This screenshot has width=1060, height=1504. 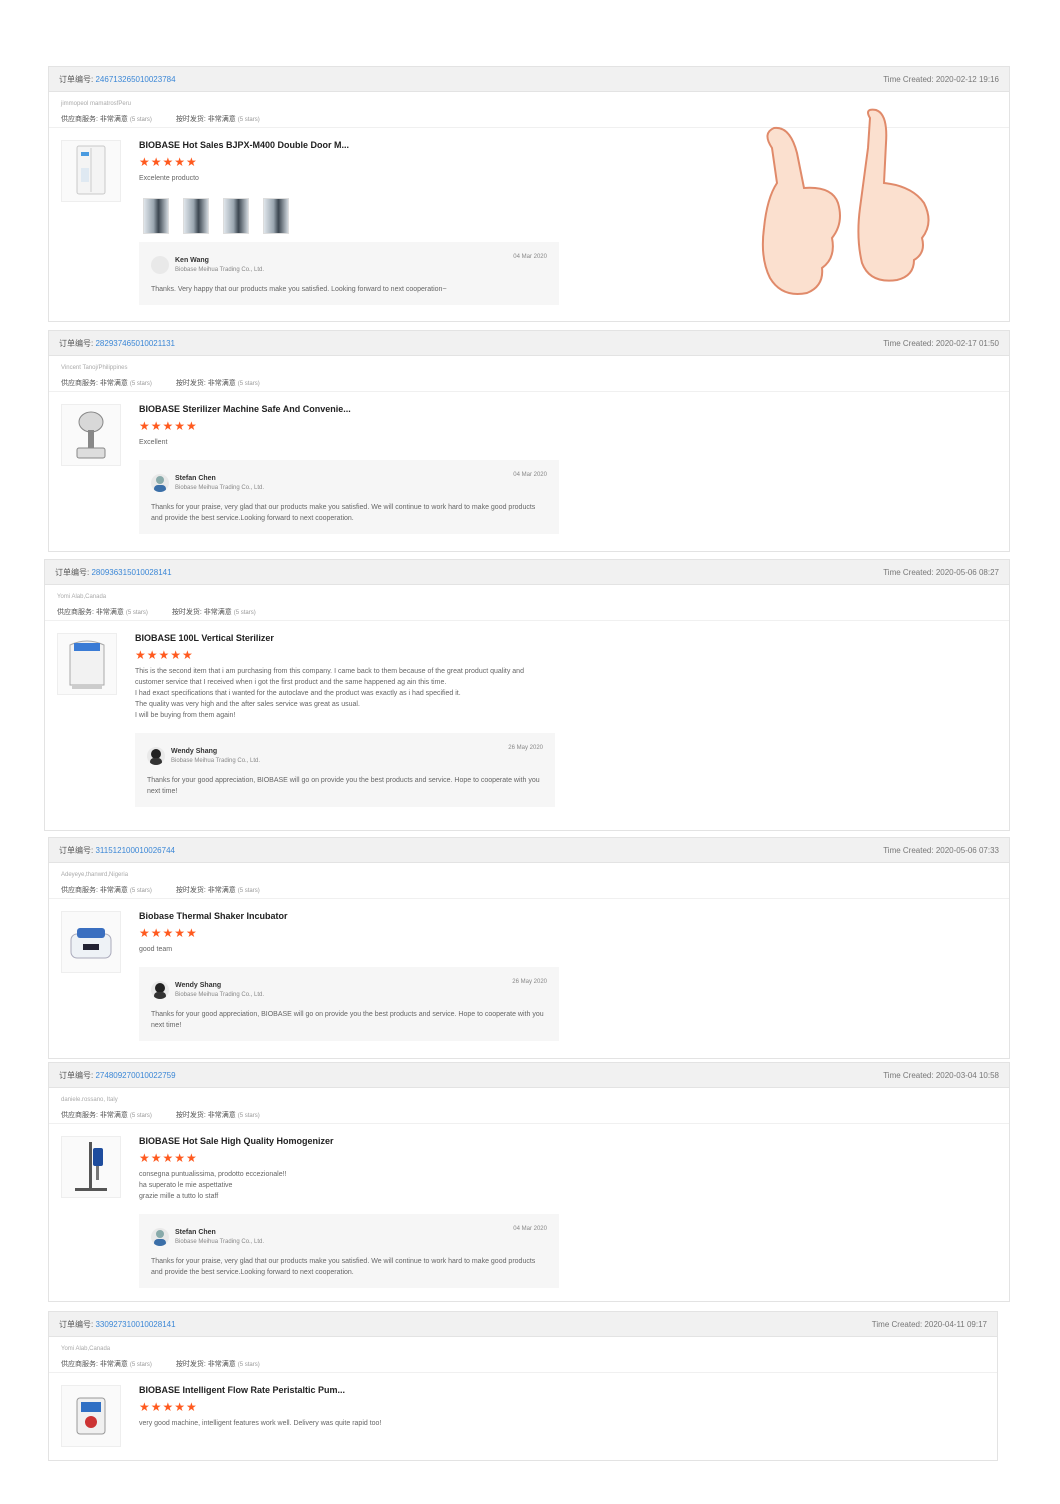 I want to click on product-title: Biobase Thermal Shaker Incubator, so click(x=574, y=918).